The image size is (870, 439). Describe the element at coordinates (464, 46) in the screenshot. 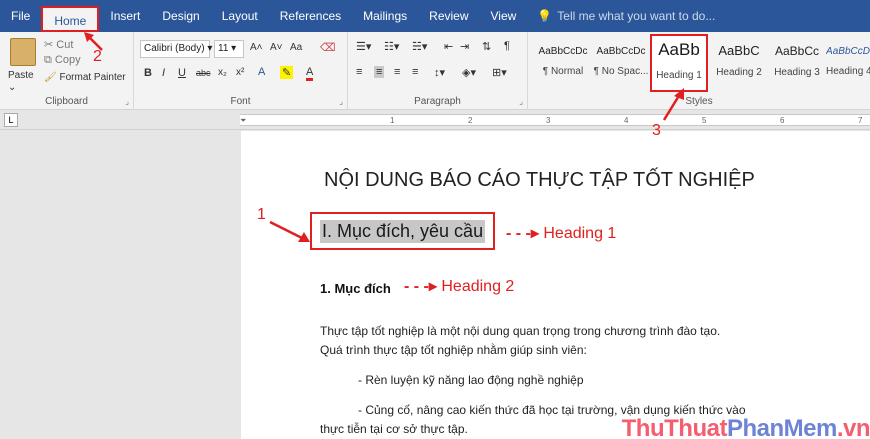

I see `increase-indent-icon: ⇥` at that location.